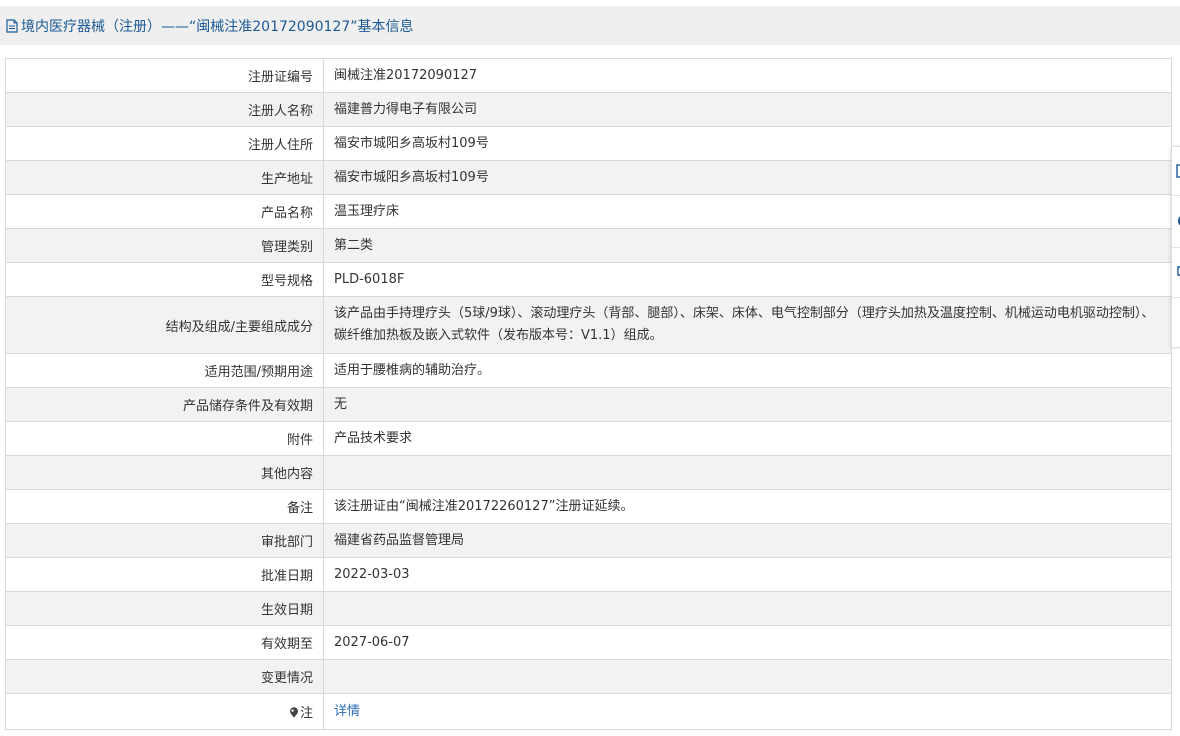 The height and width of the screenshot is (736, 1180). What do you see at coordinates (164, 608) in the screenshot?
I see `row-label: 生效日期` at bounding box center [164, 608].